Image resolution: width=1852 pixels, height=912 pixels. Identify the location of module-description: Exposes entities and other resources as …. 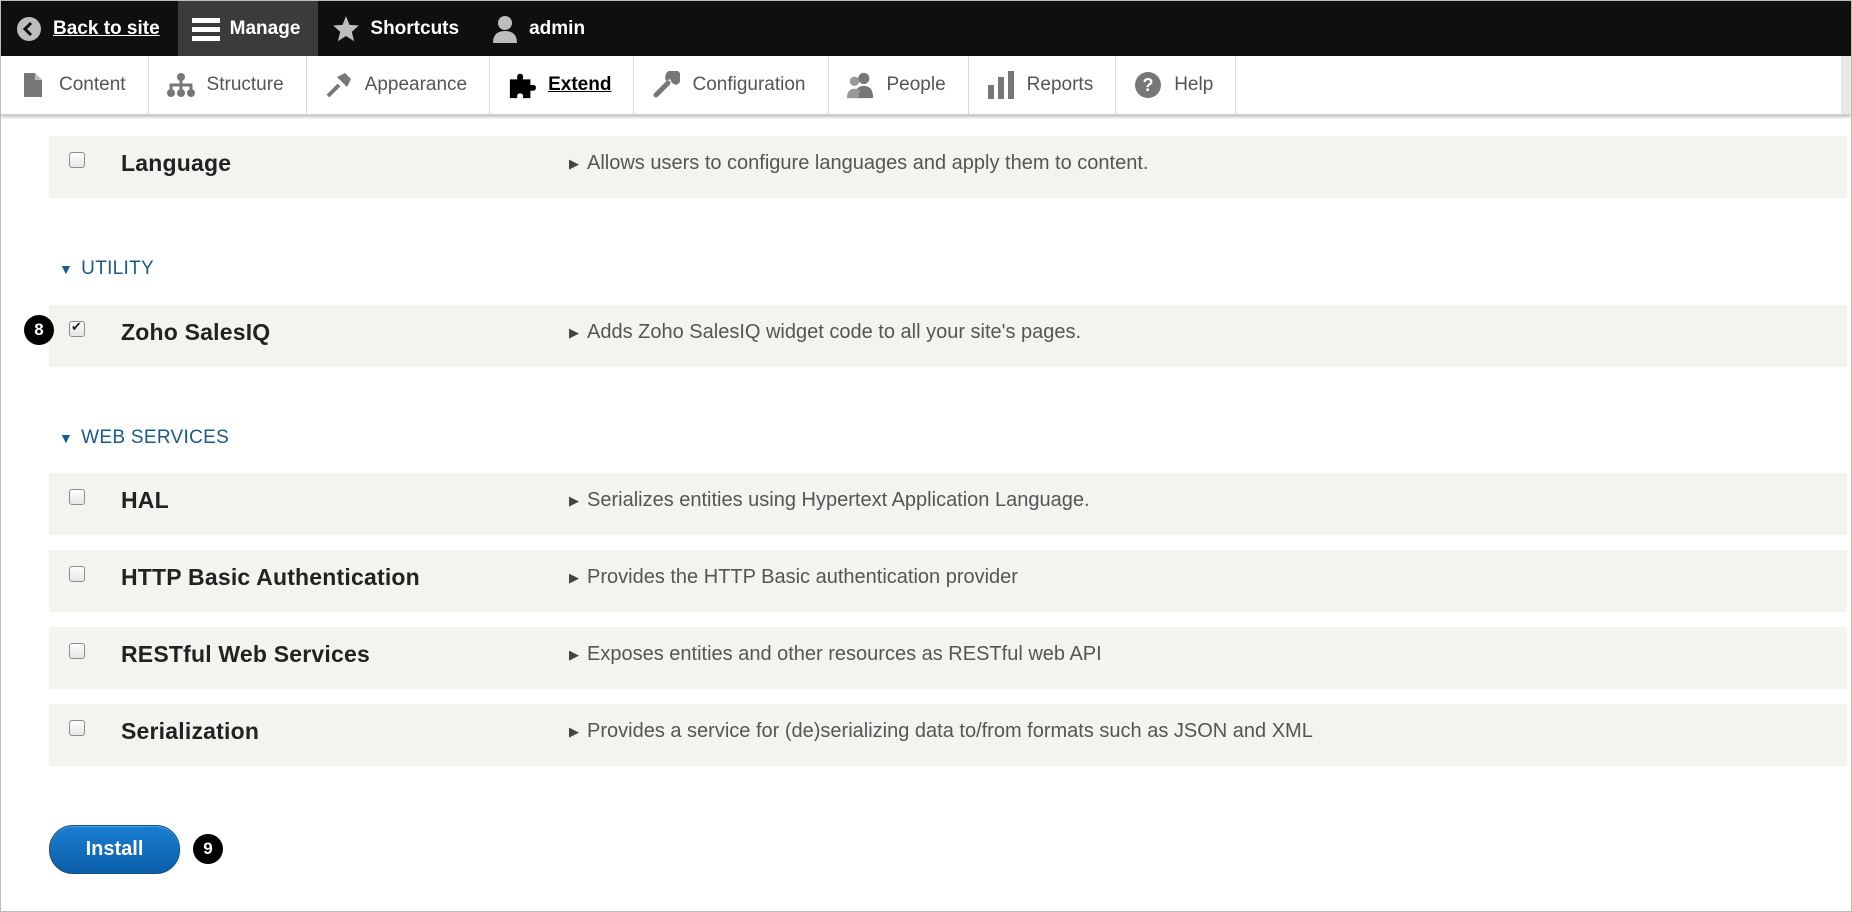
(844, 654).